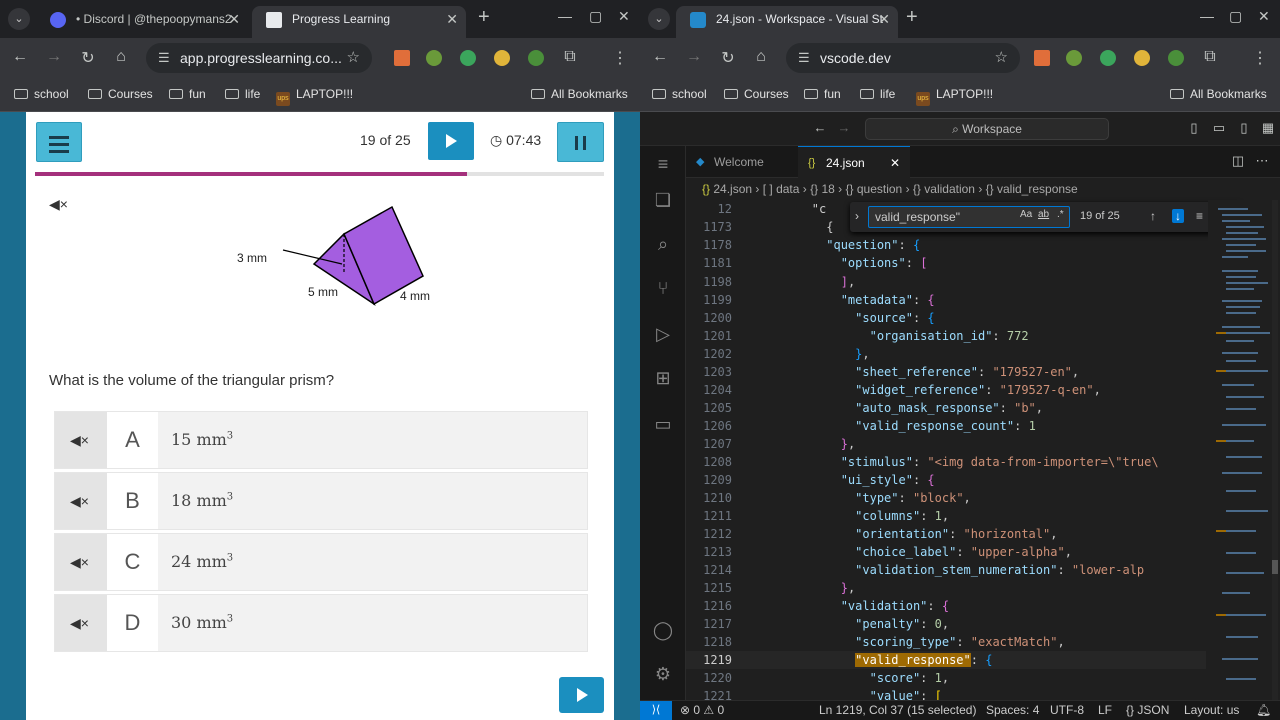  I want to click on toggle-panel-icon: ▭, so click(1219, 128).